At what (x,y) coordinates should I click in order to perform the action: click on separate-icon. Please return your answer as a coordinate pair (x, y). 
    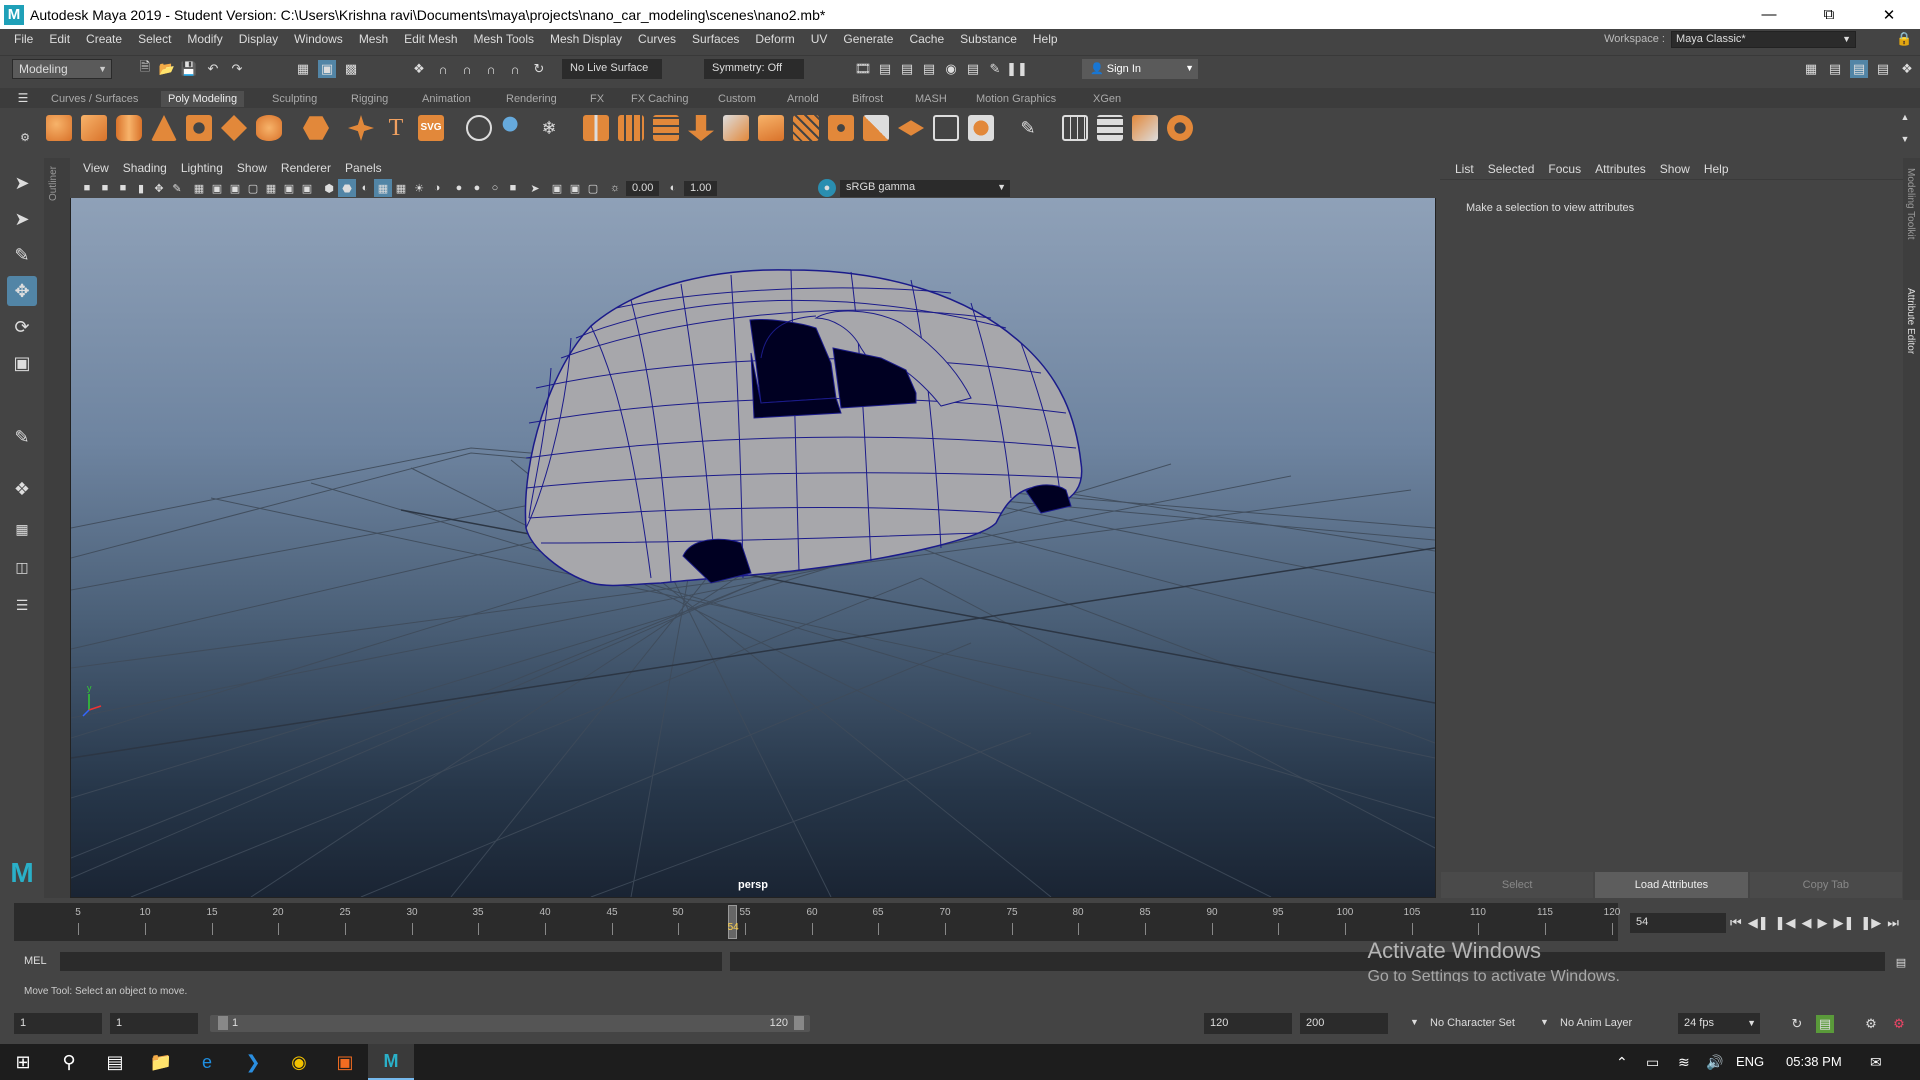
    Looking at the image, I should click on (631, 128).